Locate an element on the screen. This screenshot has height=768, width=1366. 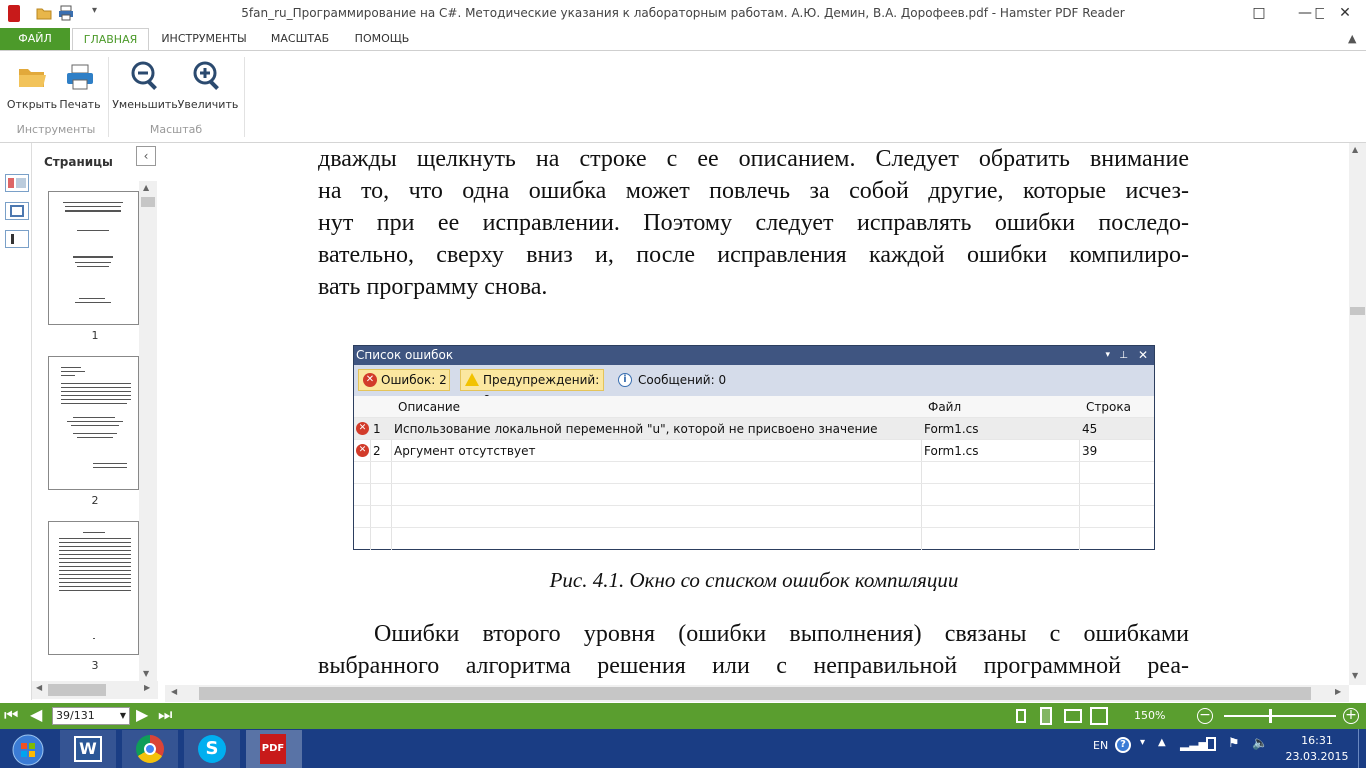
text-line: вать программу снова. is located at coordinates (433, 287).